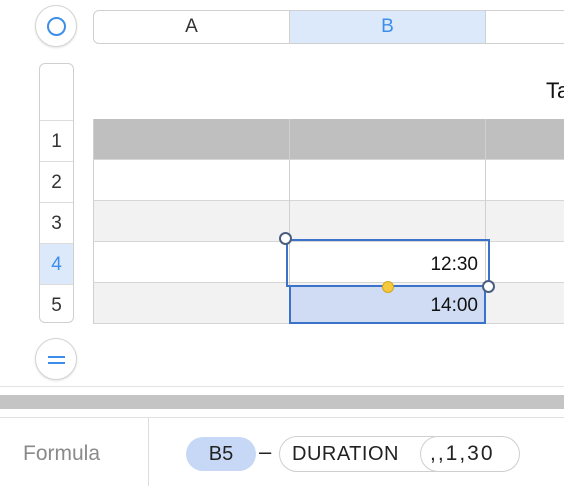 This screenshot has width=564, height=486. What do you see at coordinates (265, 451) in the screenshot?
I see `operator: –` at bounding box center [265, 451].